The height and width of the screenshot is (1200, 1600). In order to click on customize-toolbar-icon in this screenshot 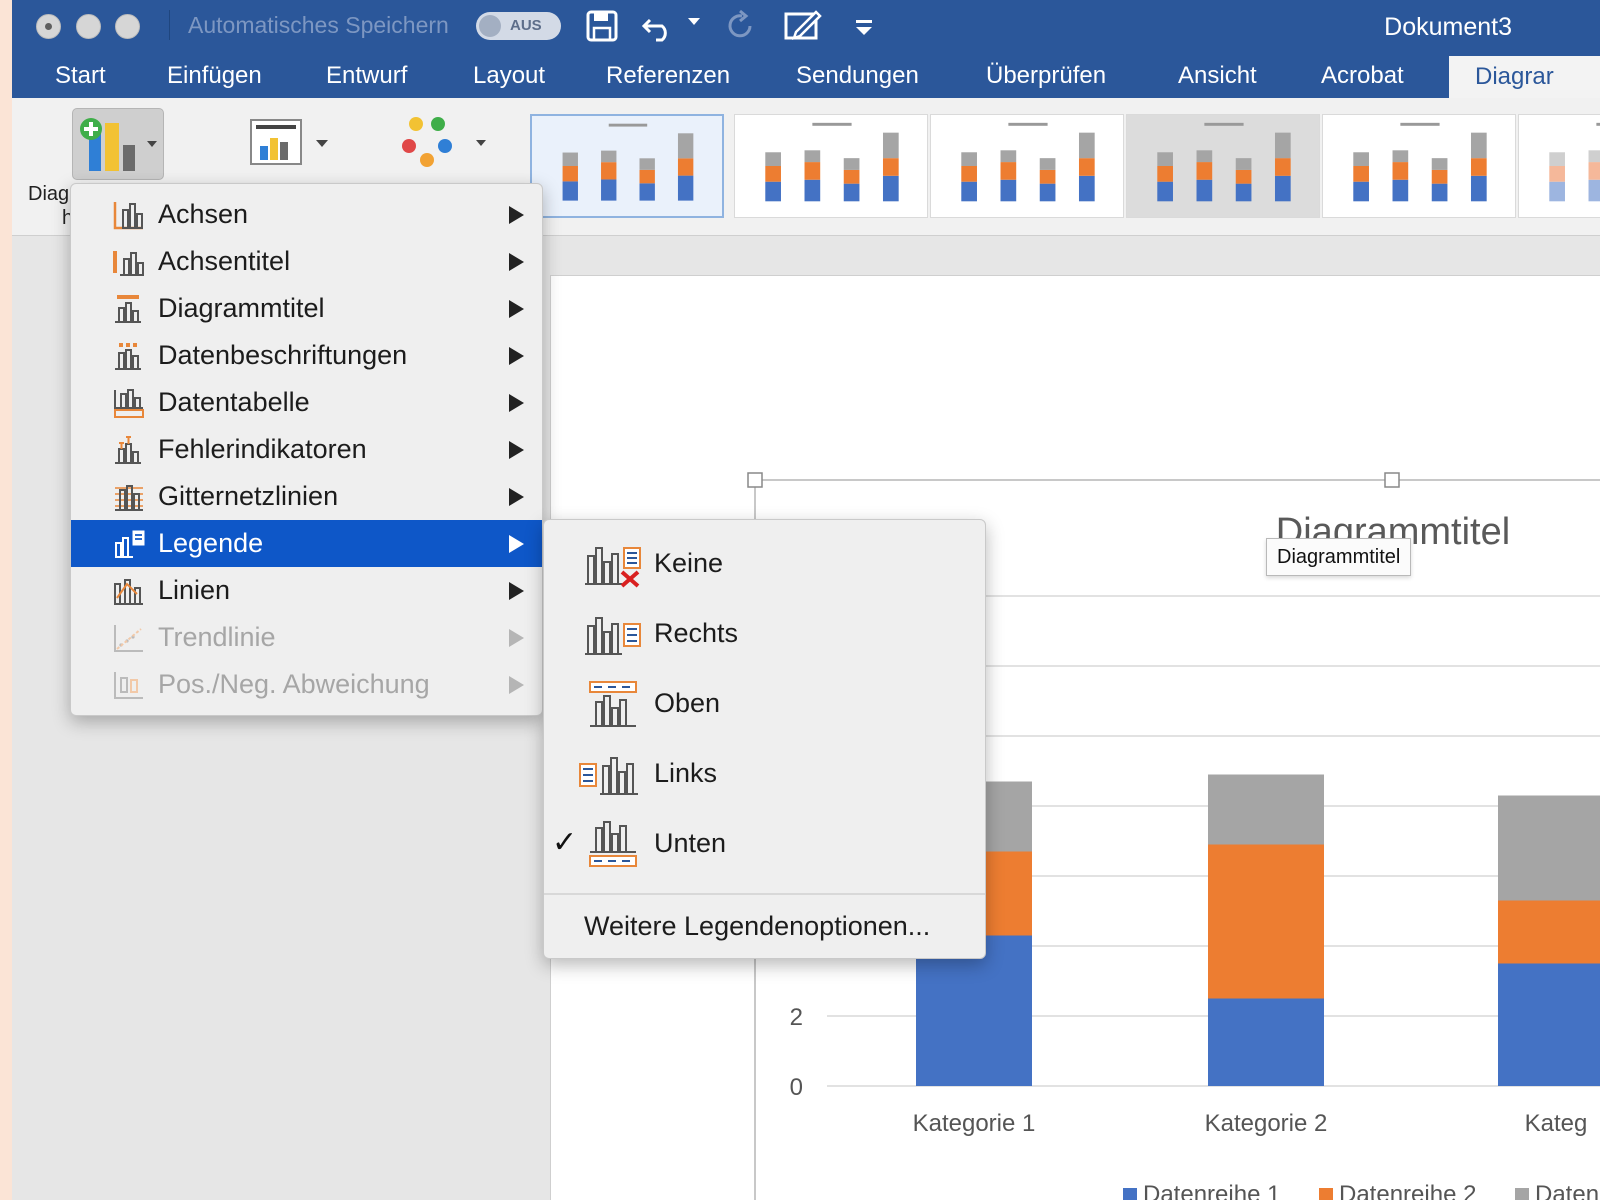, I will do `click(864, 26)`.